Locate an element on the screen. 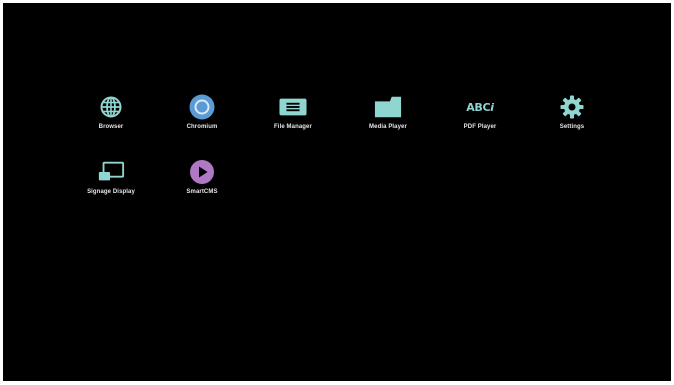  app-label: Signage Display is located at coordinates (111, 192).